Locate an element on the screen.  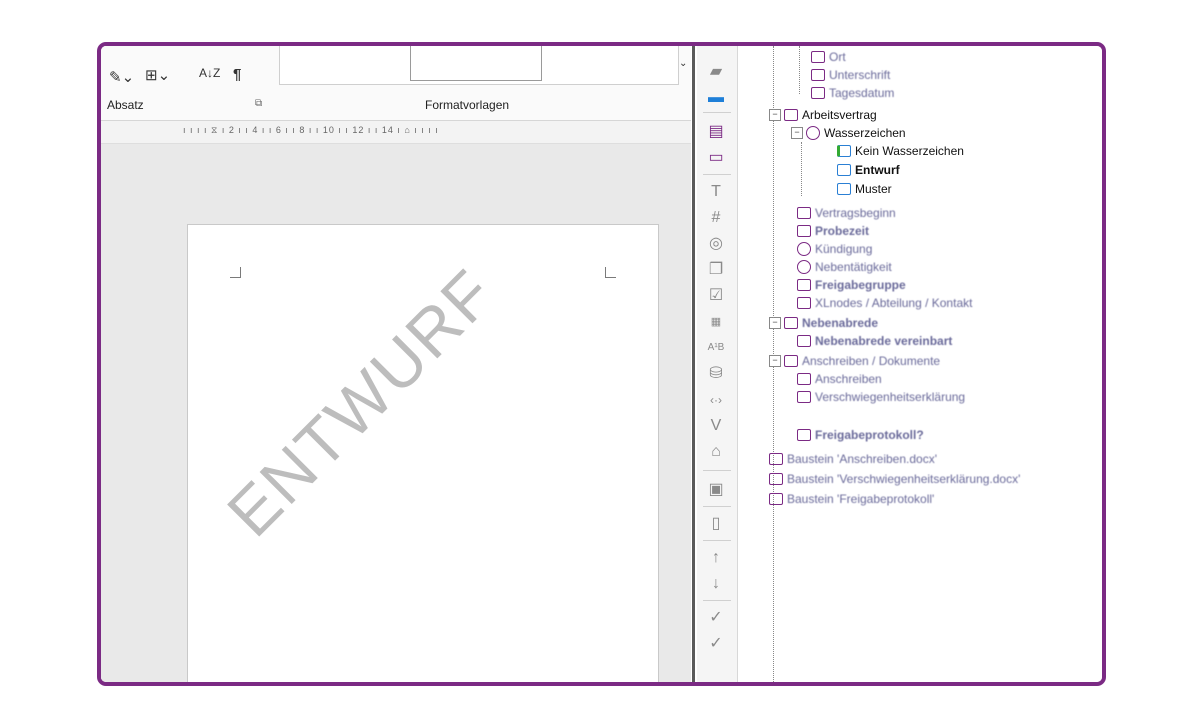
tree-item-wasserzeichen: − Wasserzeichen is located at coordinates (848, 133).